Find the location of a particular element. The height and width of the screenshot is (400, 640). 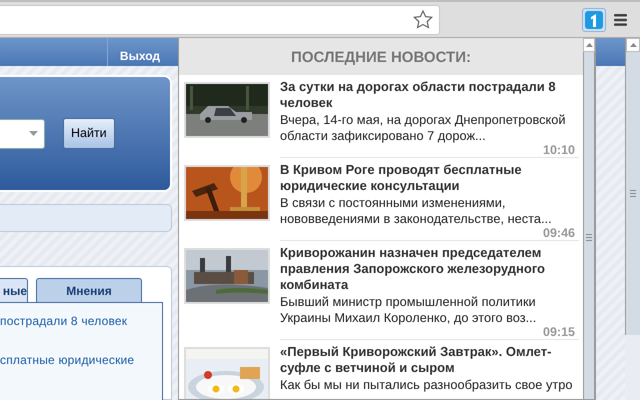

page-scrollbar is located at coordinates (632, 186).